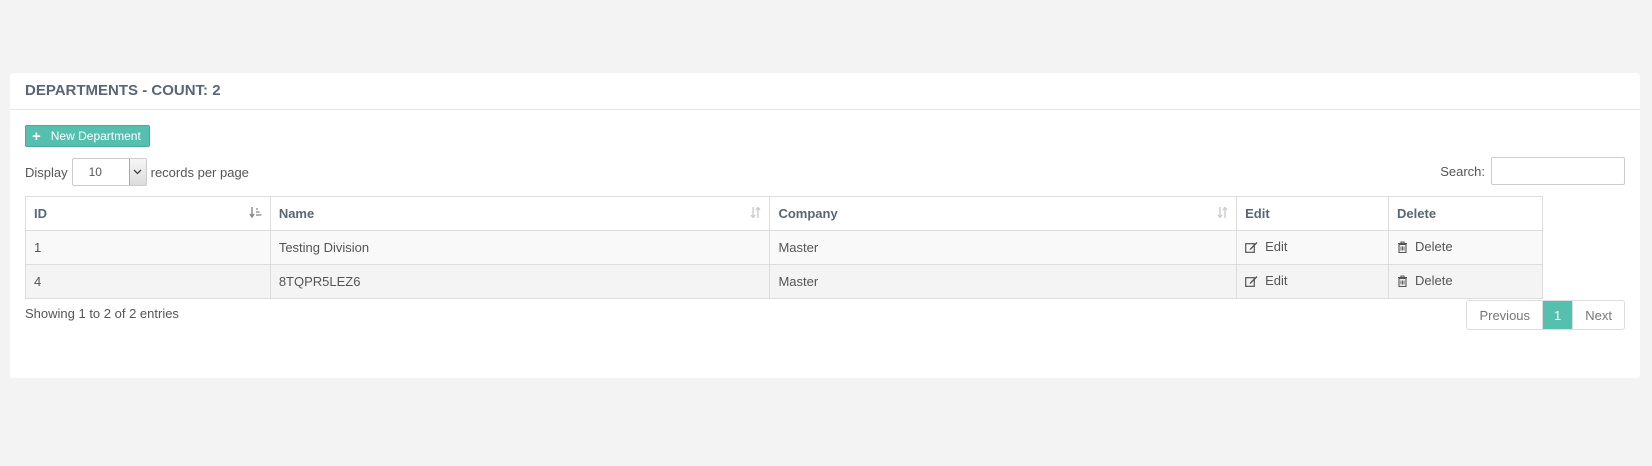 The height and width of the screenshot is (466, 1652). Describe the element at coordinates (148, 247) in the screenshot. I see `cell-id: 1` at that location.